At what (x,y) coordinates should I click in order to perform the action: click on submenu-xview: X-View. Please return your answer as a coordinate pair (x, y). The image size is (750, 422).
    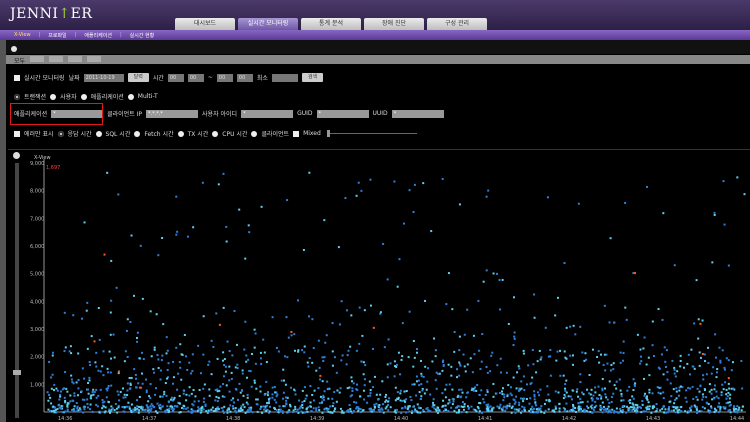
    Looking at the image, I should click on (22, 35).